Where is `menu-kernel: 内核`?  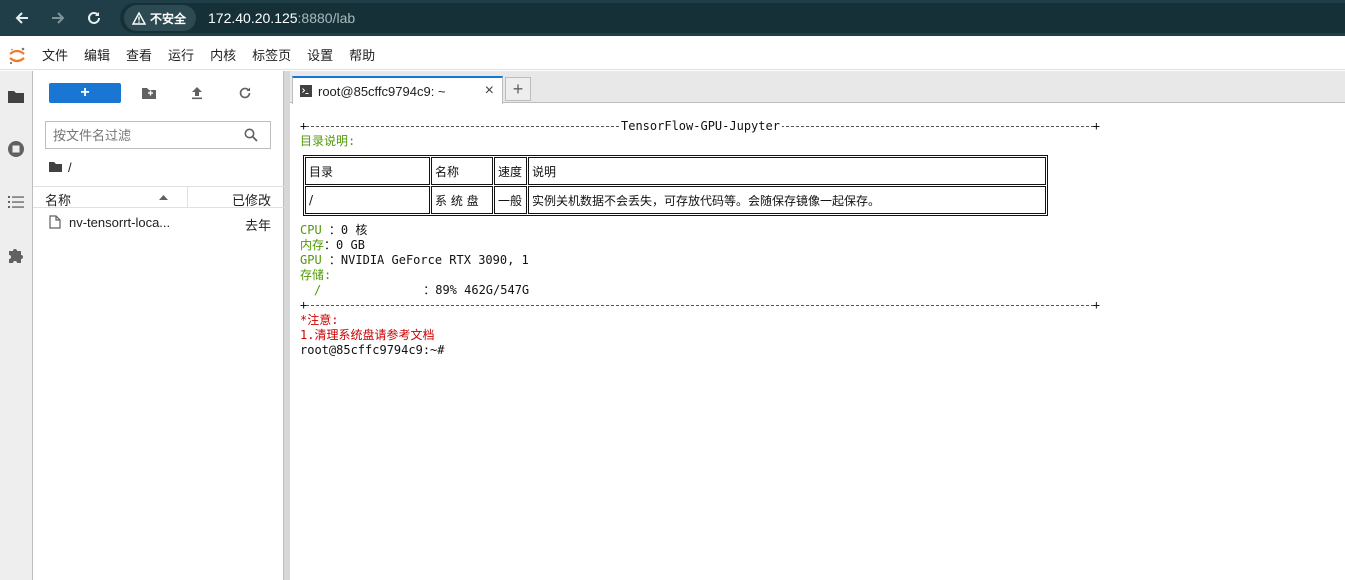
menu-kernel: 内核 is located at coordinates (223, 56).